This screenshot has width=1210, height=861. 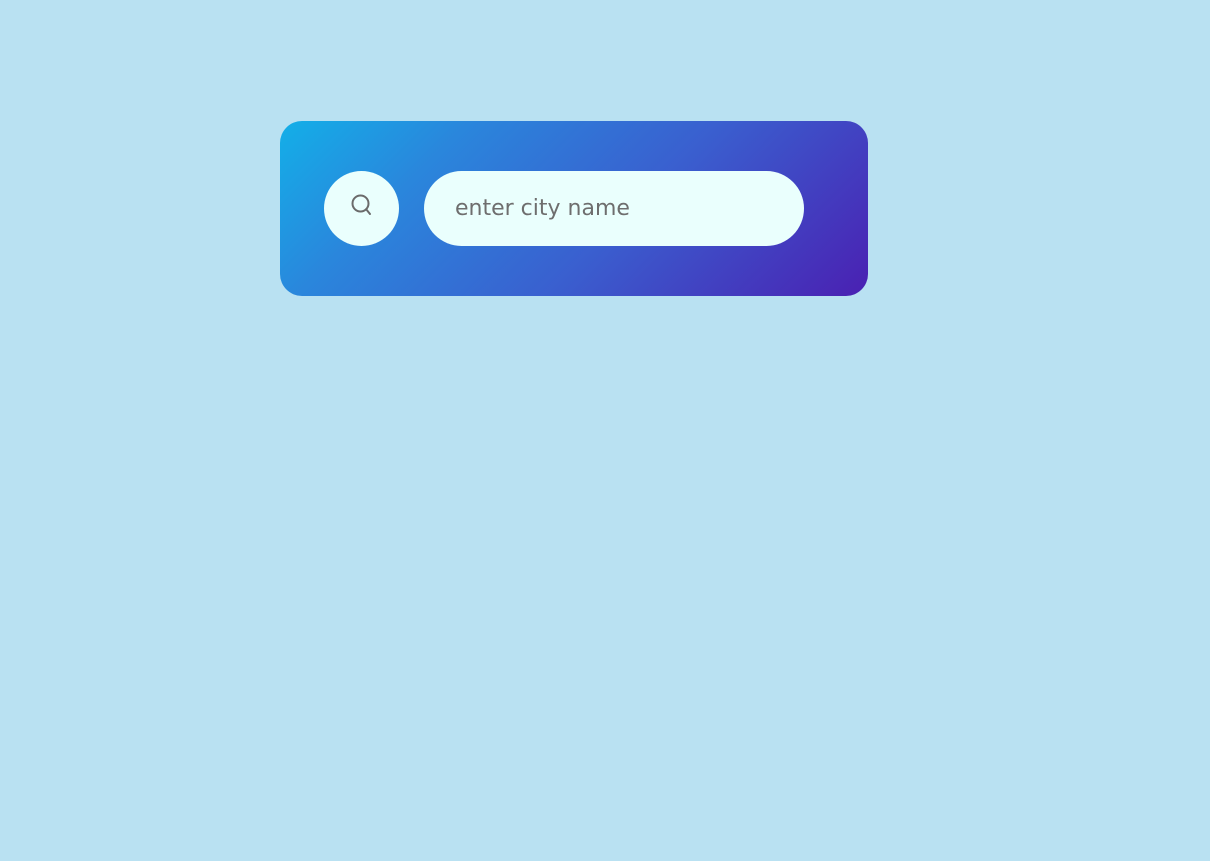 What do you see at coordinates (361, 204) in the screenshot?
I see `search-icon` at bounding box center [361, 204].